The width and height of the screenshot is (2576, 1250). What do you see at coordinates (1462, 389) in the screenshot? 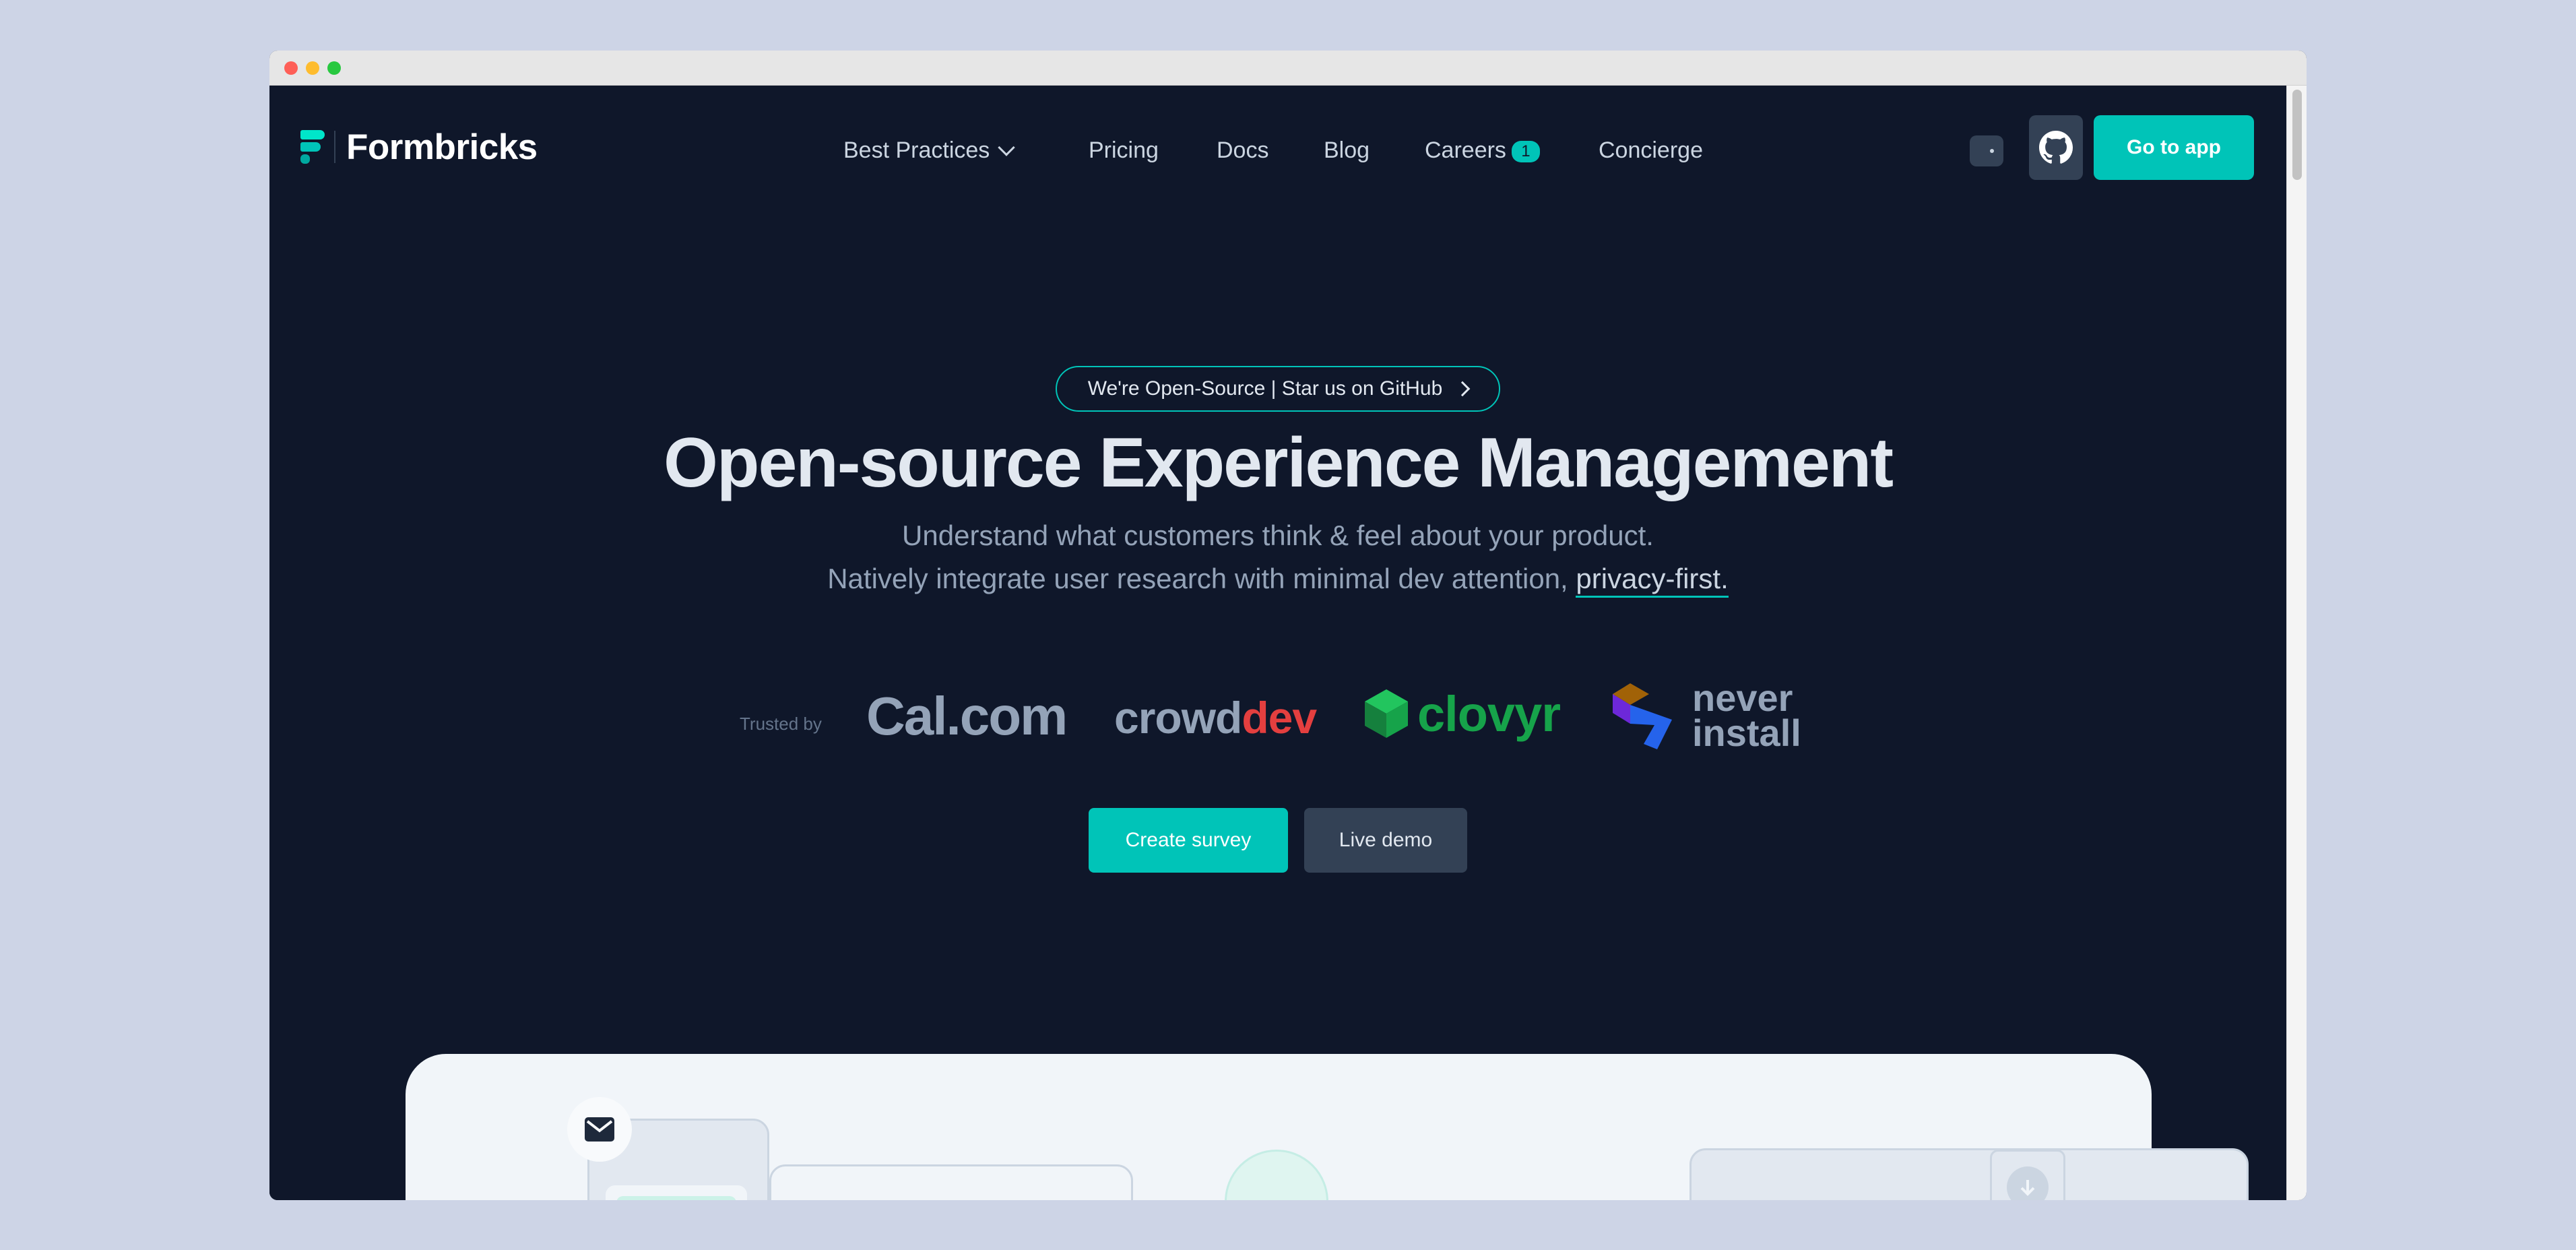
I see `chevron-right-icon` at bounding box center [1462, 389].